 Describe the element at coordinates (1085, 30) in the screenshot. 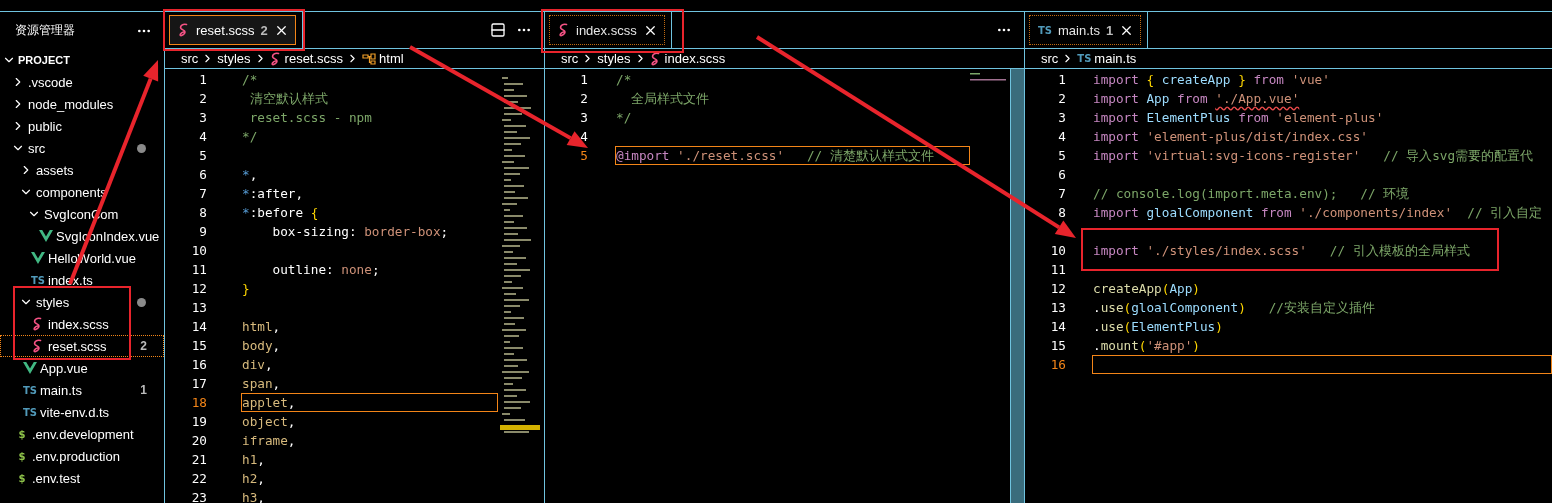

I see `editor-tab: TS main.ts 1` at that location.